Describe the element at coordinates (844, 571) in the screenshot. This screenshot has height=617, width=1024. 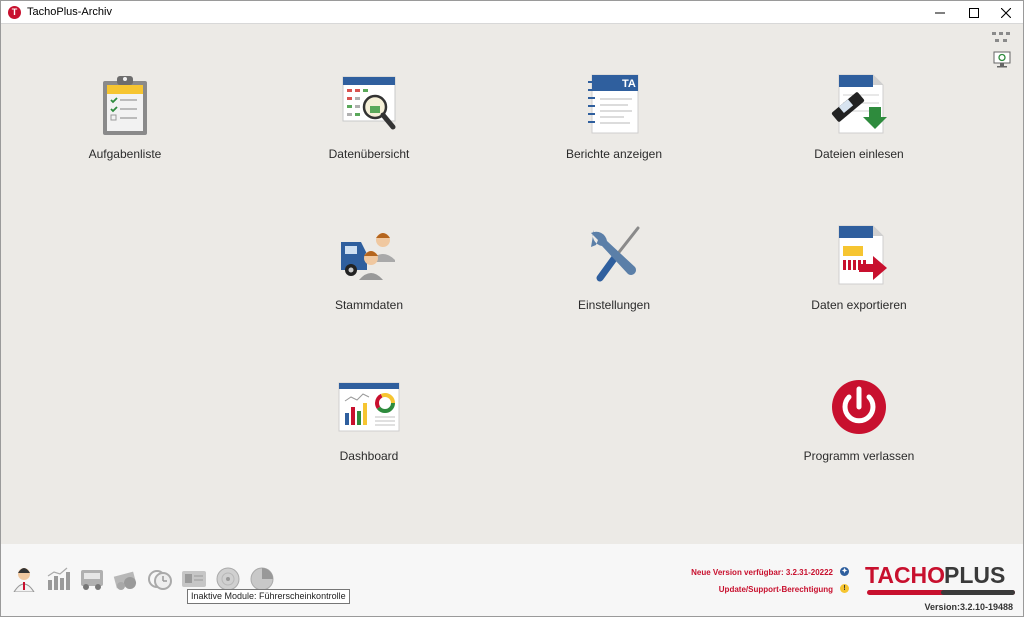
I see `info-icon: ✦` at that location.